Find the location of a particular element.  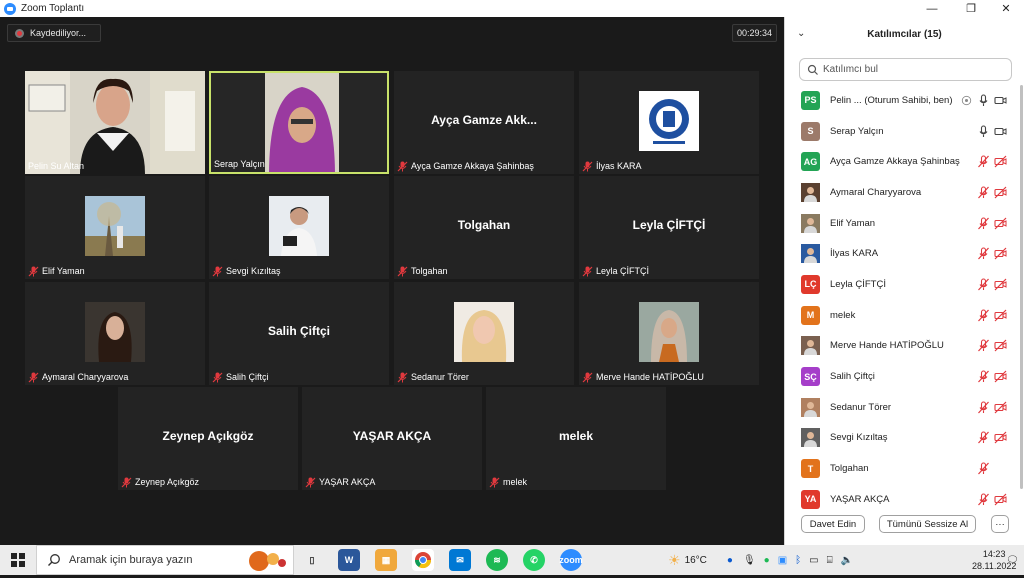

maximize-button: ❐ is located at coordinates (971, 8).